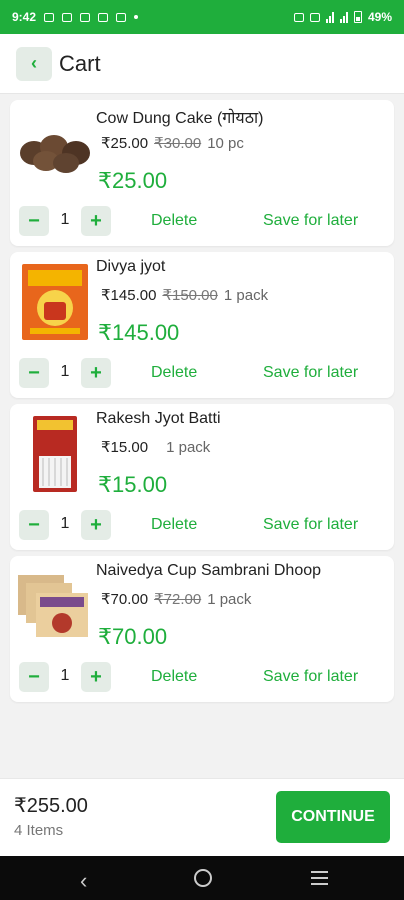  Describe the element at coordinates (125, 447) in the screenshot. I see `unit-price: ₹15.00` at that location.